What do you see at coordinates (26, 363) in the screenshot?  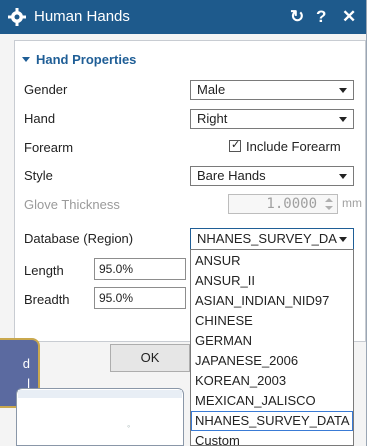 I see `callout-text-1: d` at bounding box center [26, 363].